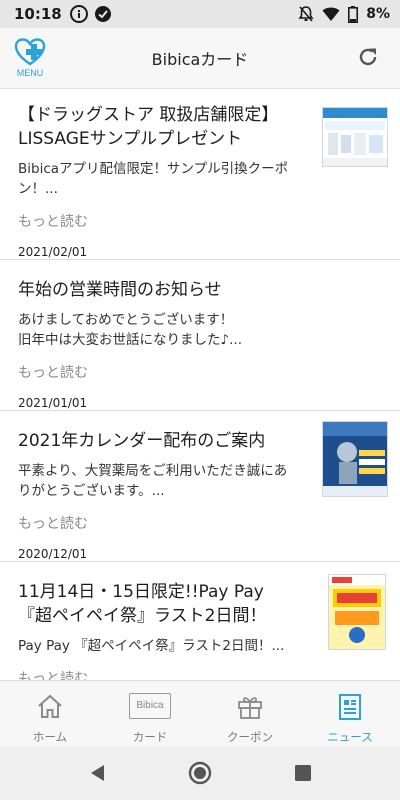 This screenshot has height=800, width=400. I want to click on page-title: Bibicaカード, so click(200, 59).